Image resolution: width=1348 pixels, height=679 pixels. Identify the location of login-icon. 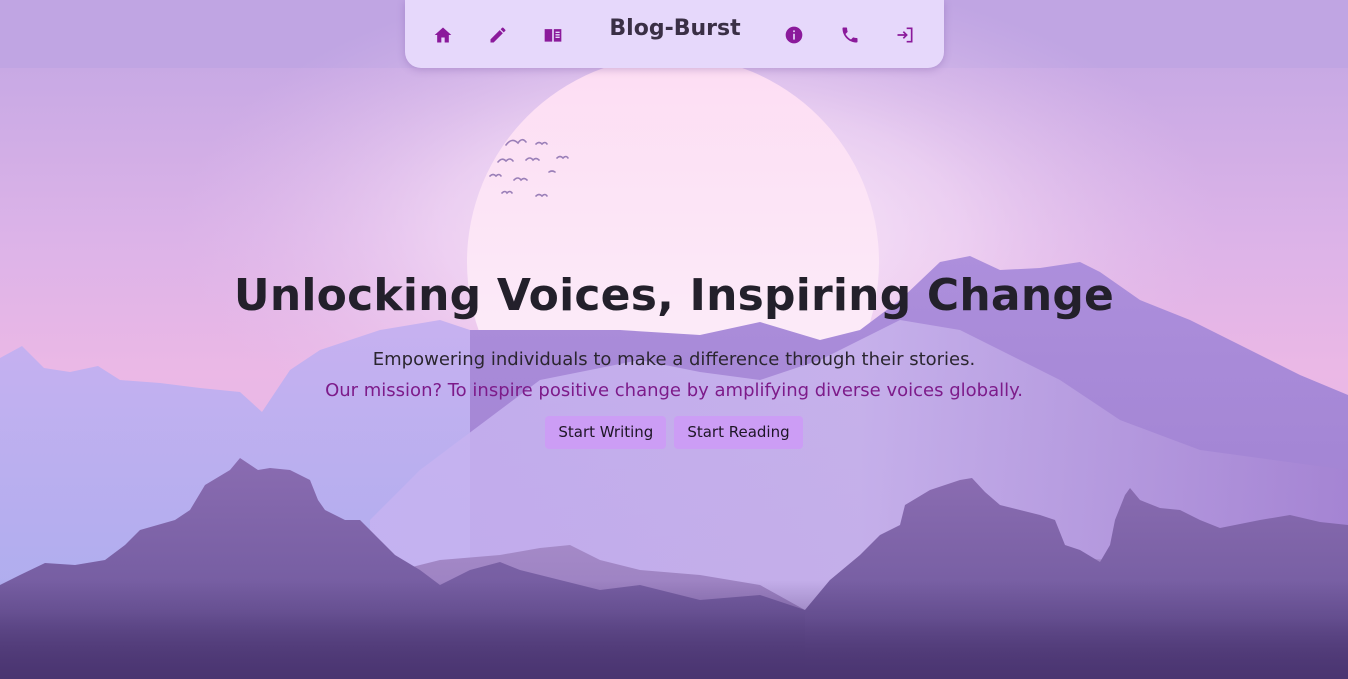
(905, 35).